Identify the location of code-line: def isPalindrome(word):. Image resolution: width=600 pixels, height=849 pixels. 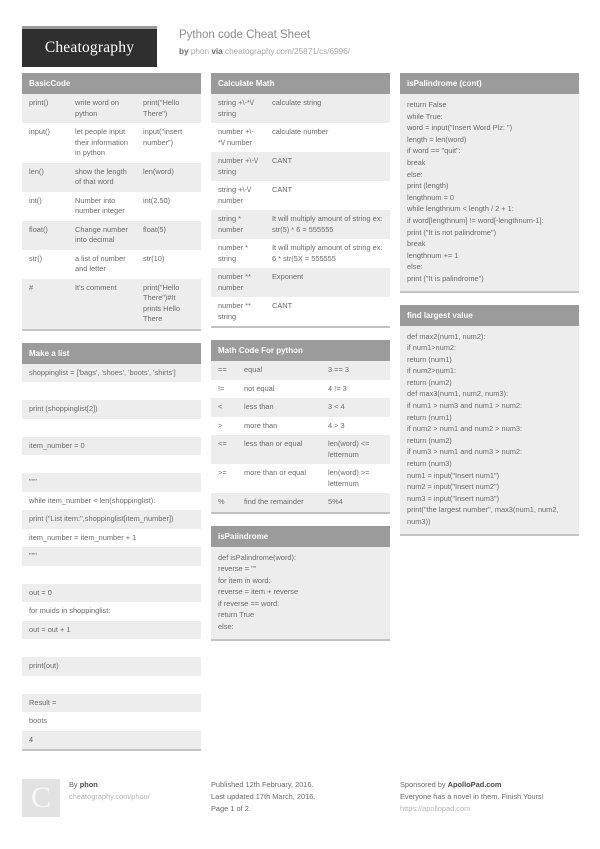
(257, 557).